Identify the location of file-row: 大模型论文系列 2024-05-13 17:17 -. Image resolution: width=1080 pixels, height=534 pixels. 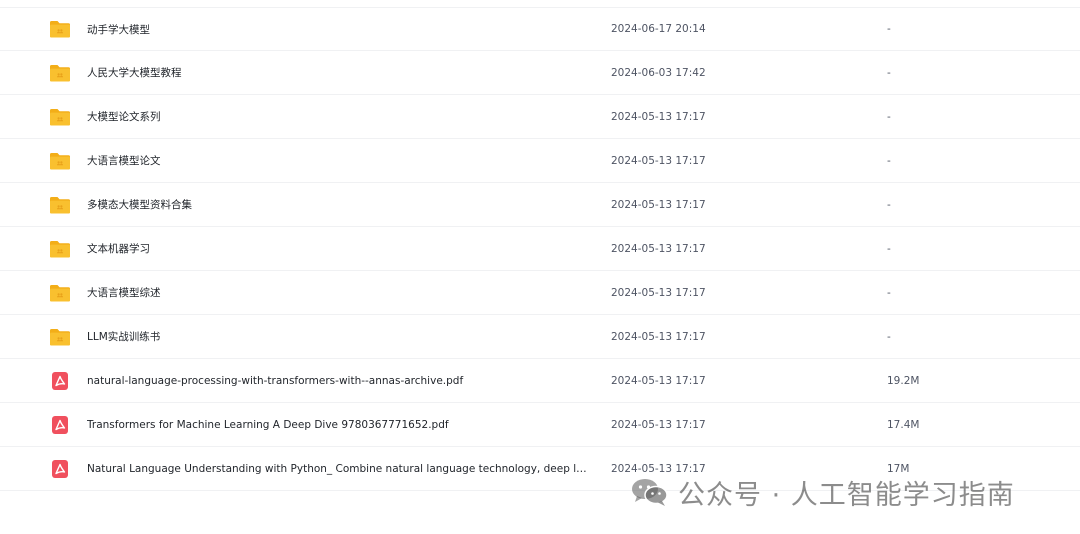
(540, 117).